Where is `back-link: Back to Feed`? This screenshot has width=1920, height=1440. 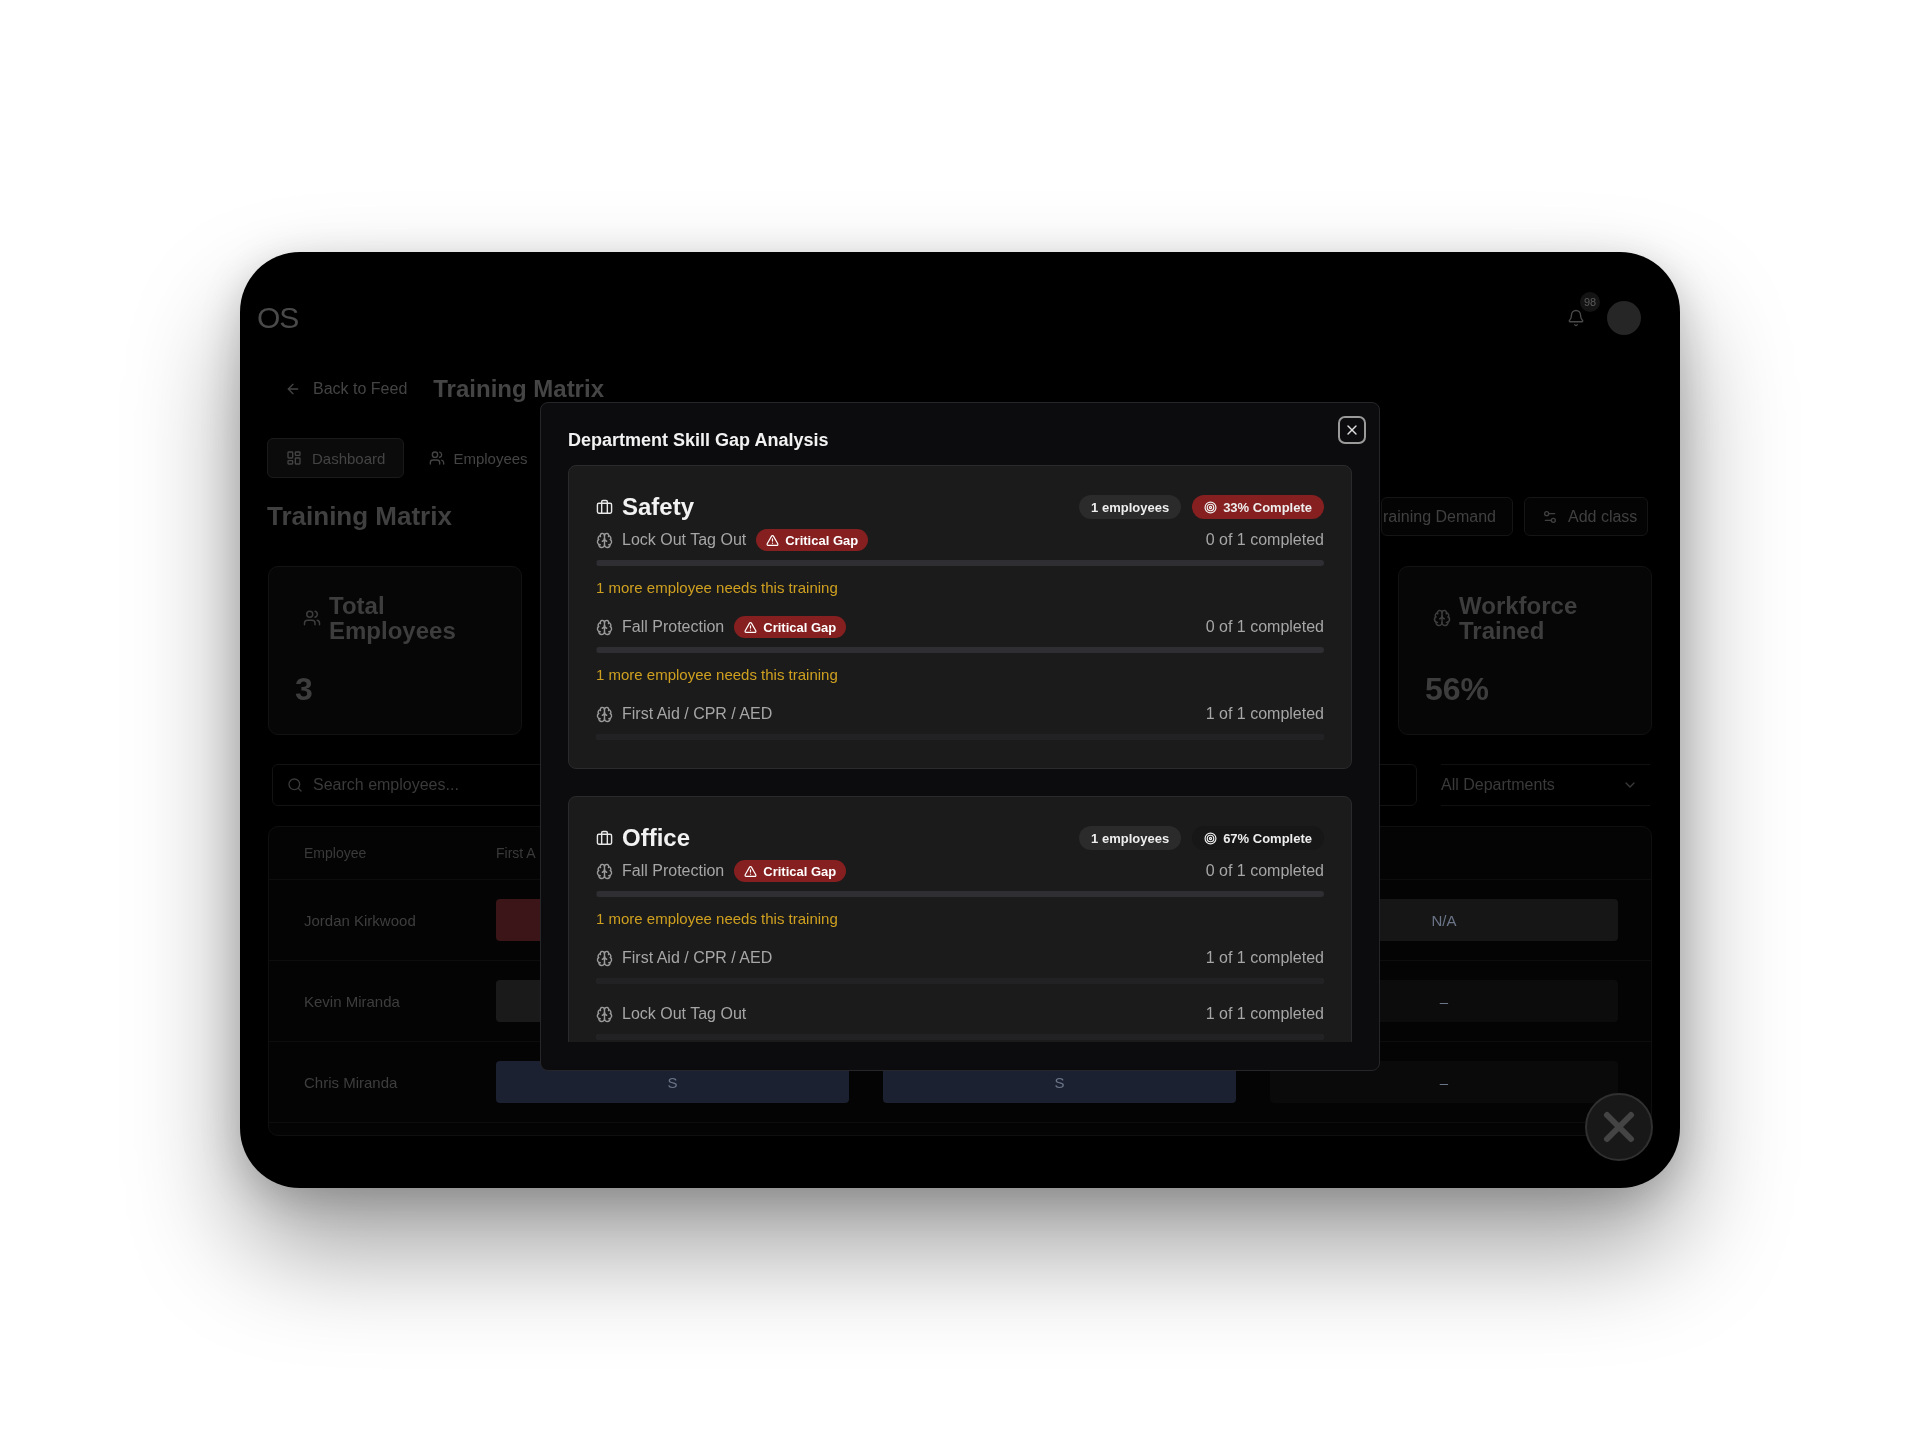 back-link: Back to Feed is located at coordinates (346, 389).